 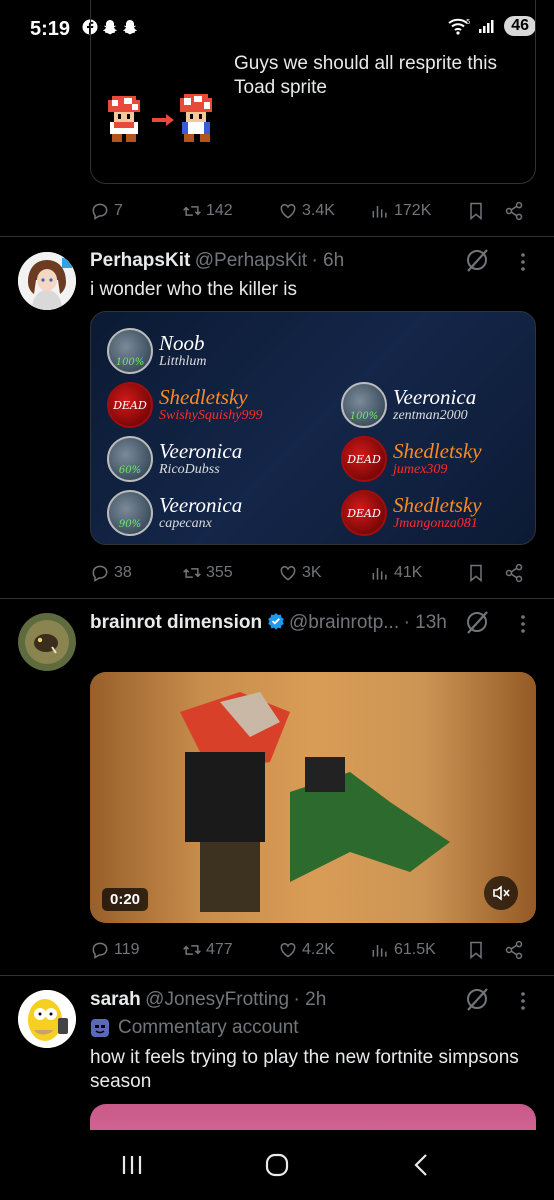 What do you see at coordinates (420, 469) in the screenshot?
I see `player-name: jumex309` at bounding box center [420, 469].